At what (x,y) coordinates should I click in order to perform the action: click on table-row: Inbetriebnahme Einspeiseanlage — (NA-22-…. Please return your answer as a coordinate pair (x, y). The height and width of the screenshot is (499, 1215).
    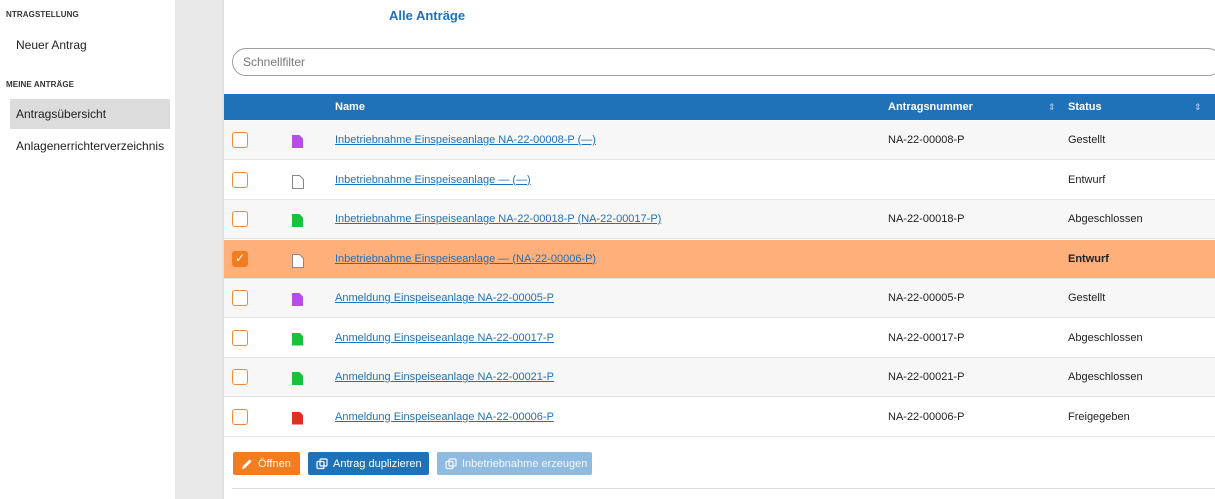
    Looking at the image, I should click on (719, 259).